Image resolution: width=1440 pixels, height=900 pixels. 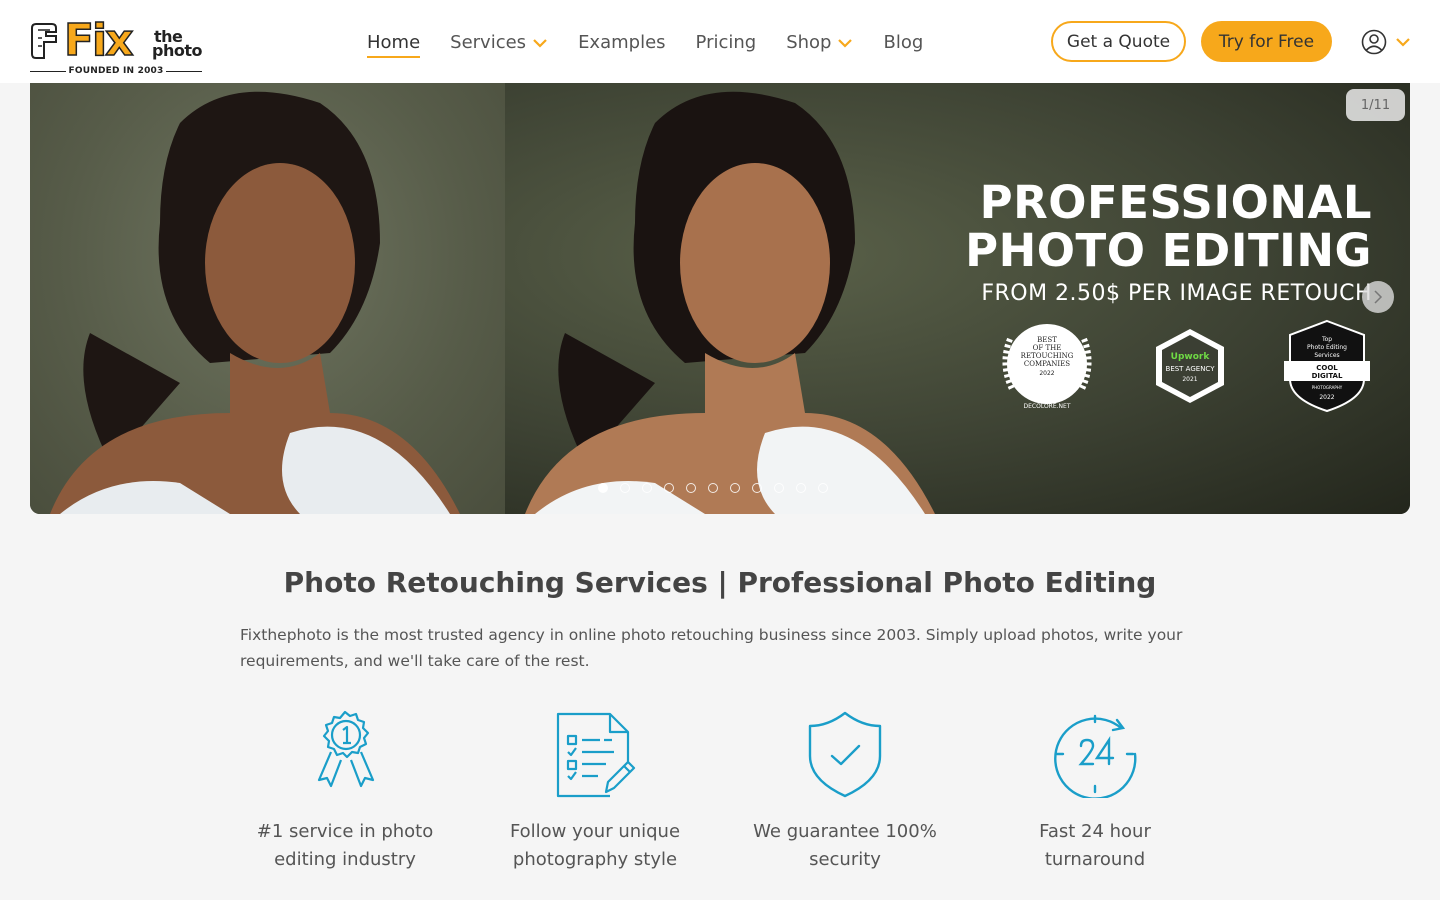 I want to click on main-nav: Home Services Examples Pricing Shop Blog, so click(x=660, y=43).